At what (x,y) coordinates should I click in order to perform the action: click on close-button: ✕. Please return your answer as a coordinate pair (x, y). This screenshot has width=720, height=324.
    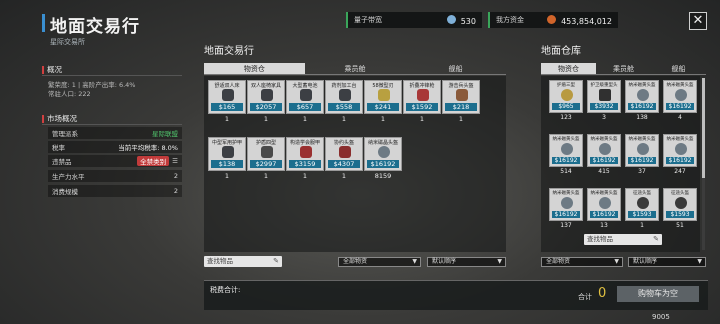
    Looking at the image, I should click on (698, 21).